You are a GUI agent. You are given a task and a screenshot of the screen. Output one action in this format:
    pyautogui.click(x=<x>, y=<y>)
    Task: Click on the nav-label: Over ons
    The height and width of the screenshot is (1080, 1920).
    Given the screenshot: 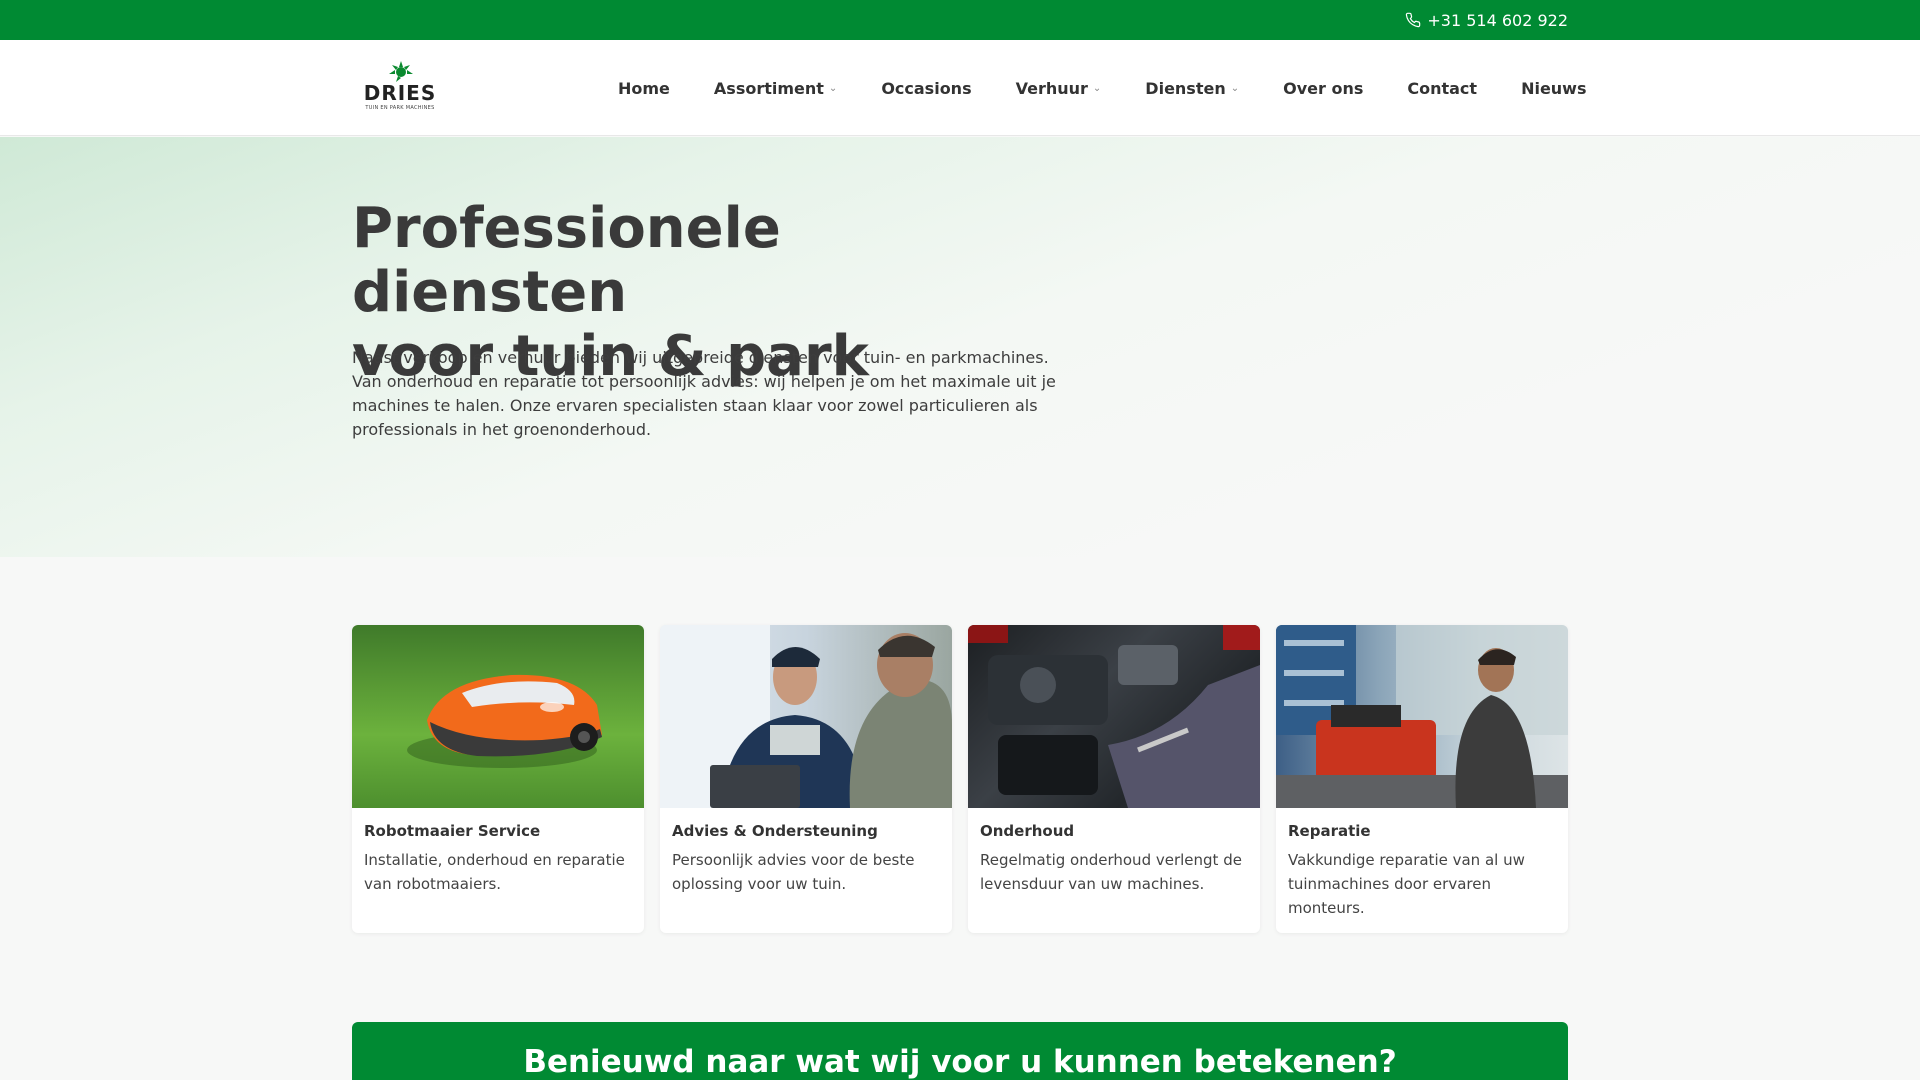 What is the action you would take?
    pyautogui.click(x=1323, y=88)
    